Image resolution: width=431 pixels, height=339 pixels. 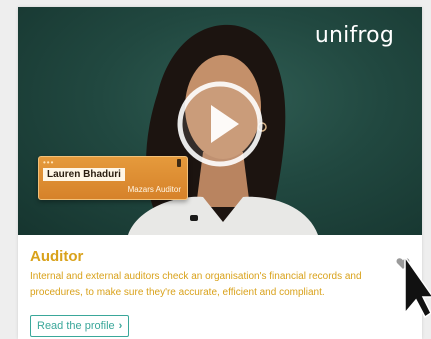 What do you see at coordinates (76, 326) in the screenshot?
I see `read-profile-label: Read the profile` at bounding box center [76, 326].